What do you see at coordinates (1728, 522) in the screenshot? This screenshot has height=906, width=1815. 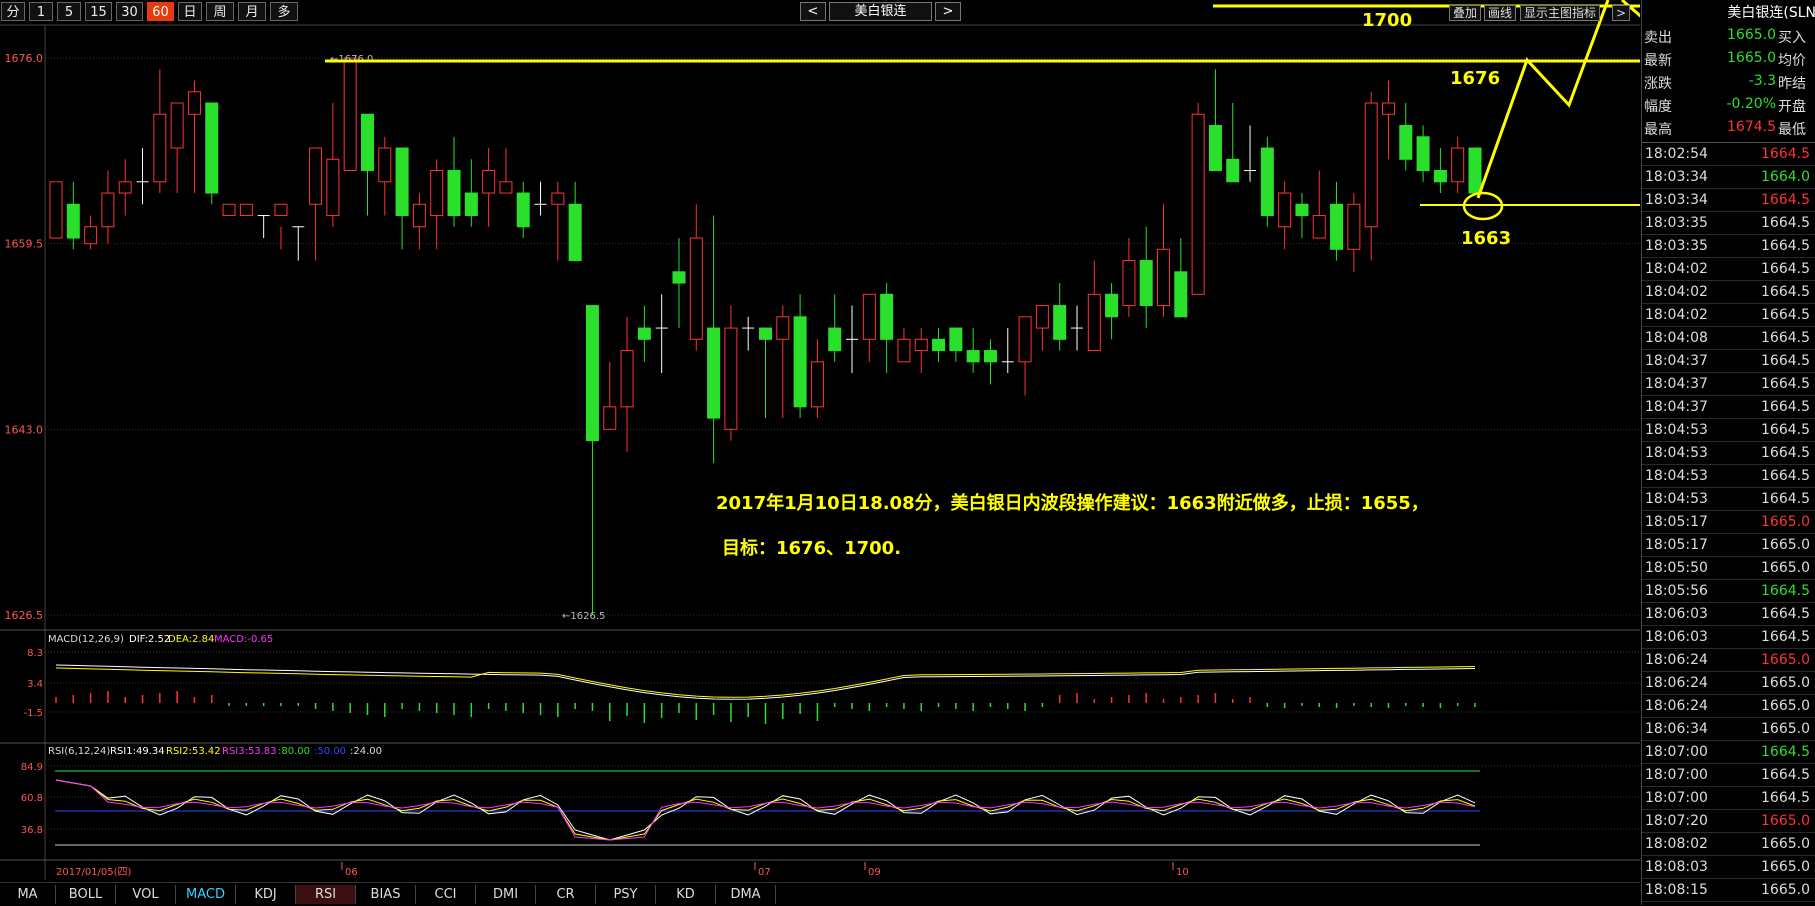 I see `tick-row: 18:05:17 1665.0` at bounding box center [1728, 522].